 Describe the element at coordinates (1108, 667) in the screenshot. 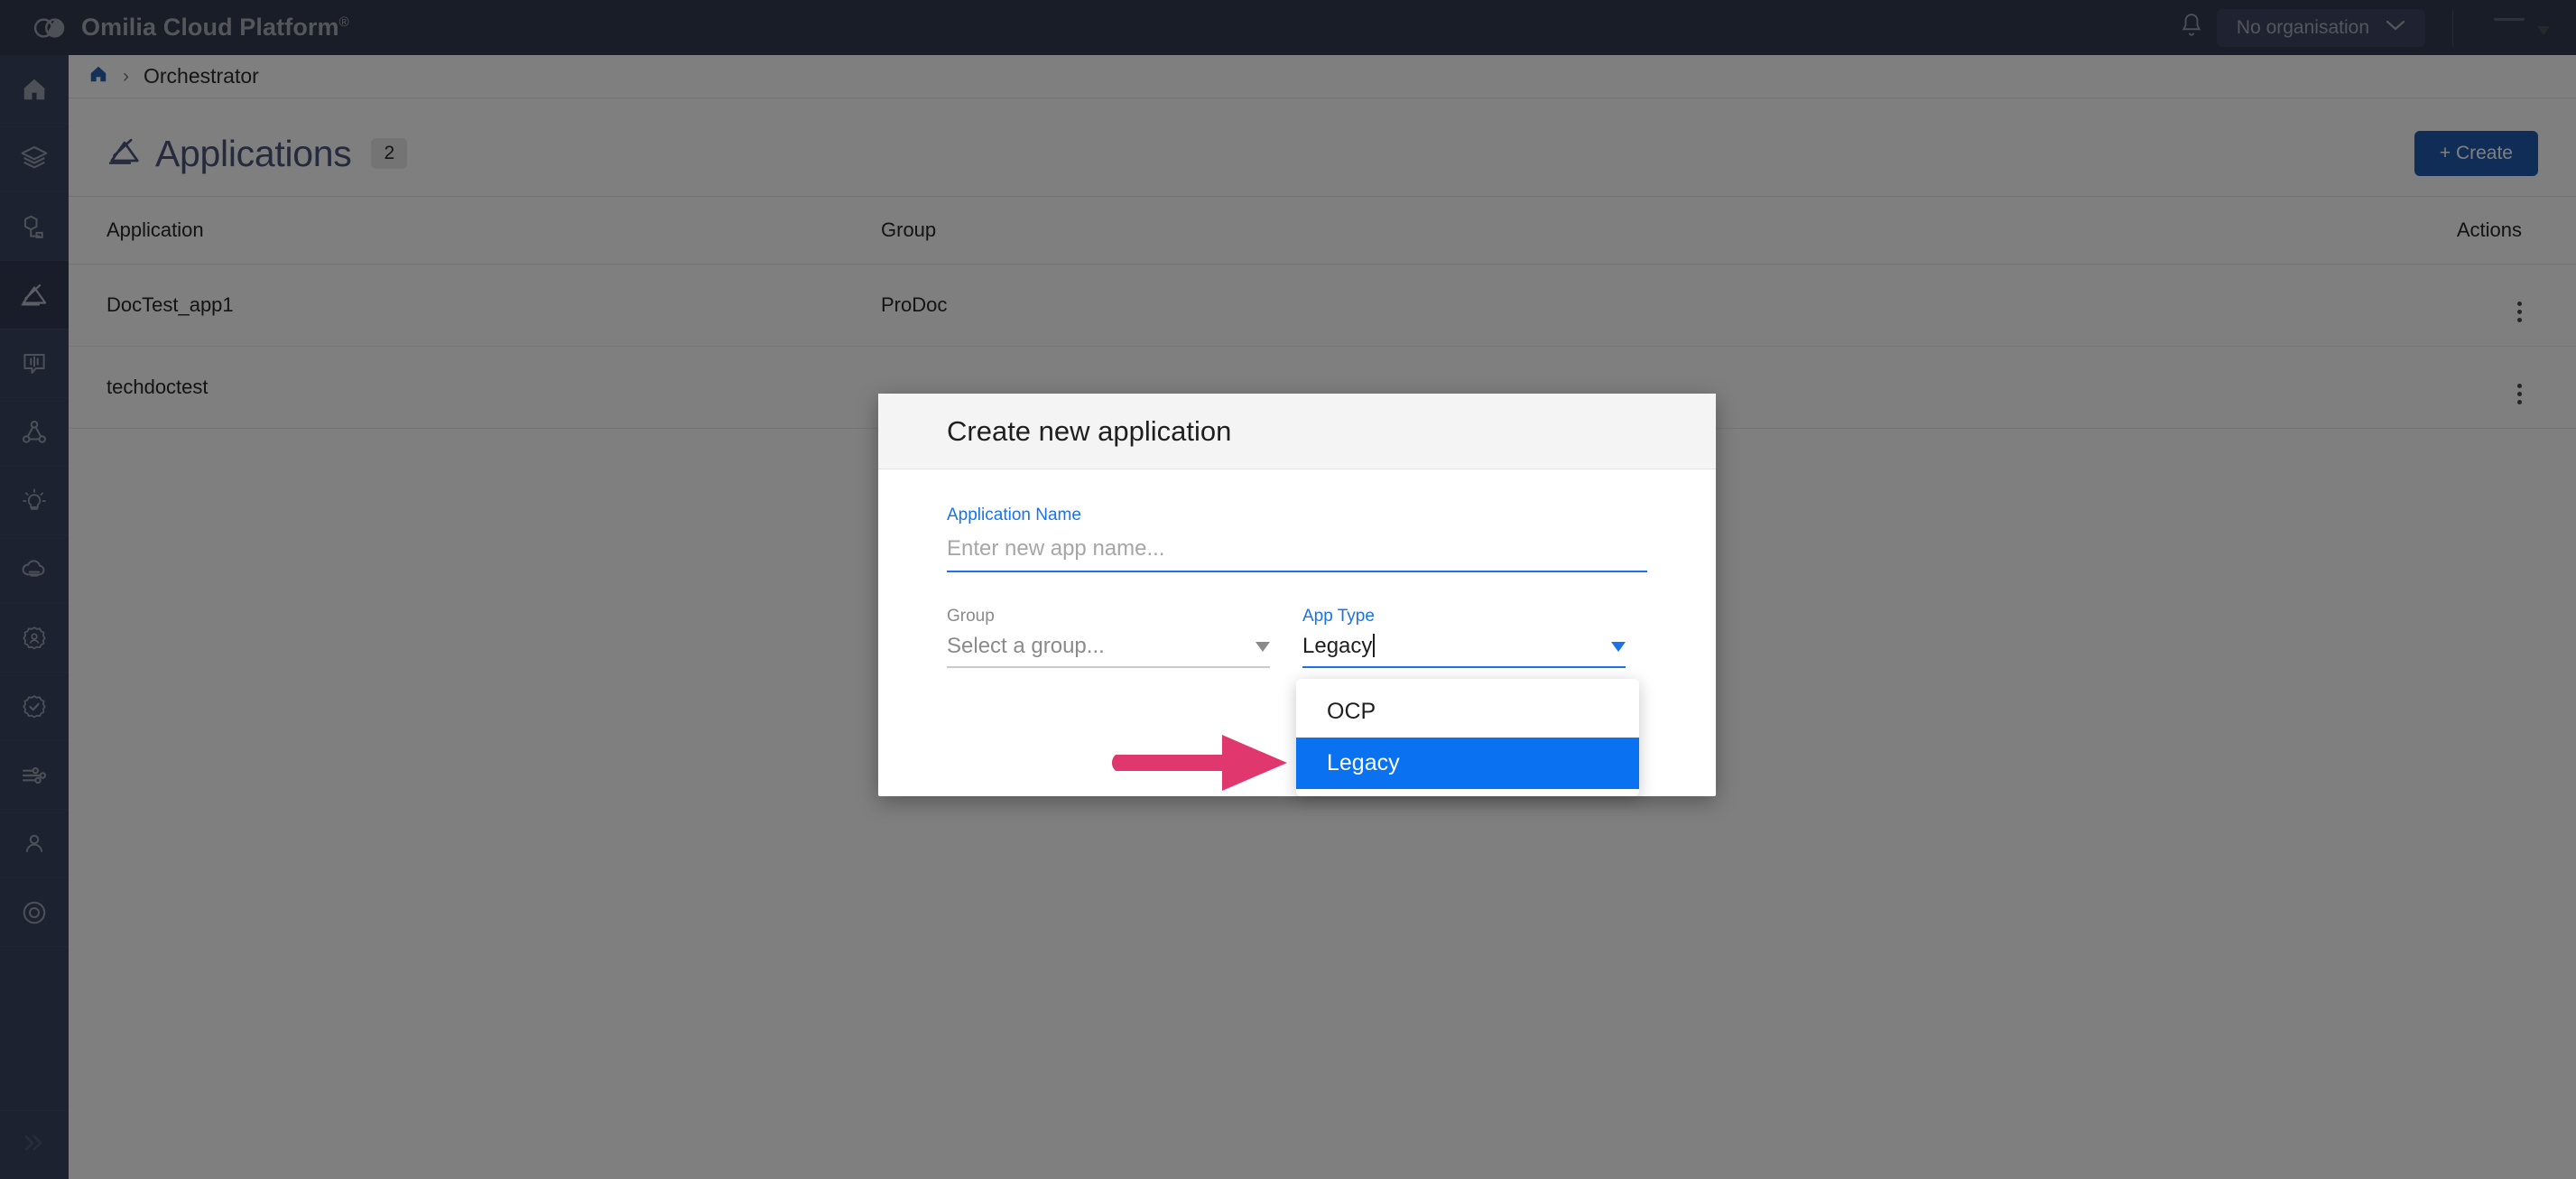

I see `group-underline` at that location.